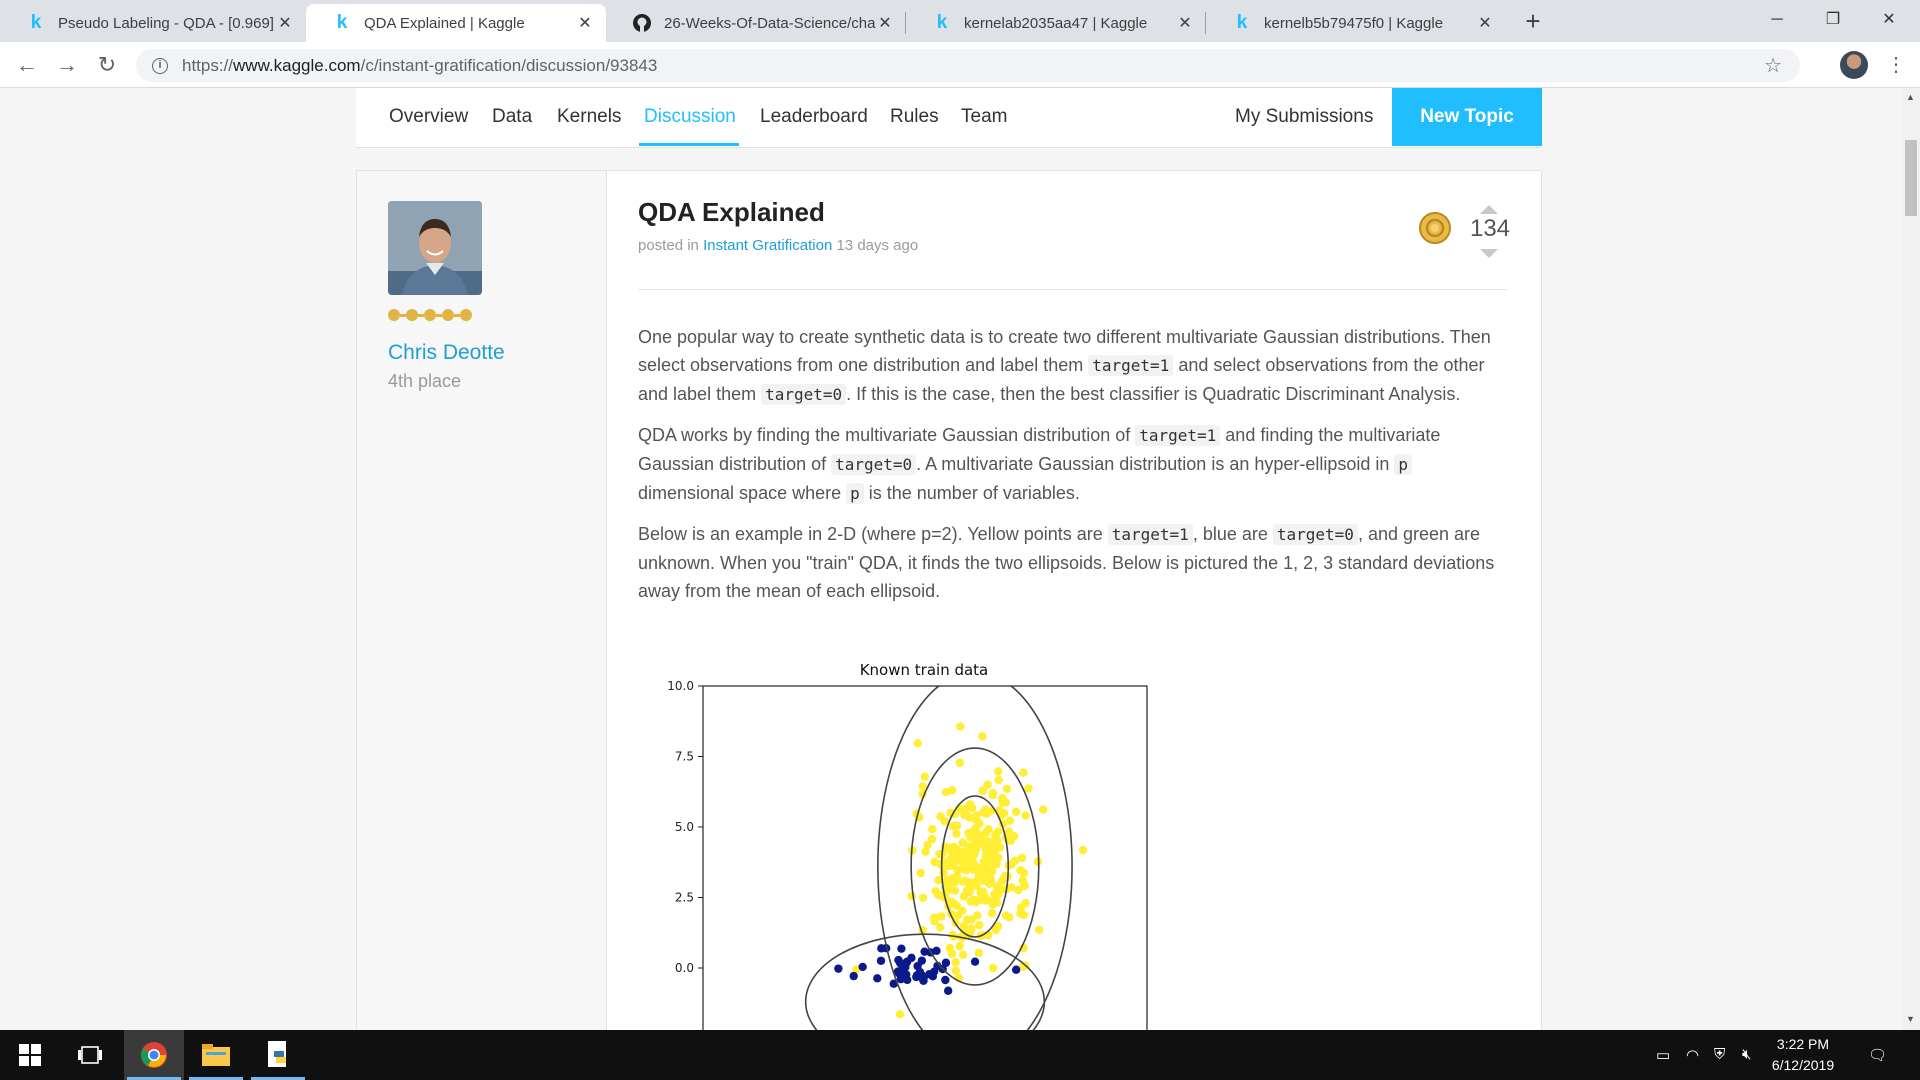  Describe the element at coordinates (1719, 1054) in the screenshot. I see `shield-icon: ⛨` at that location.